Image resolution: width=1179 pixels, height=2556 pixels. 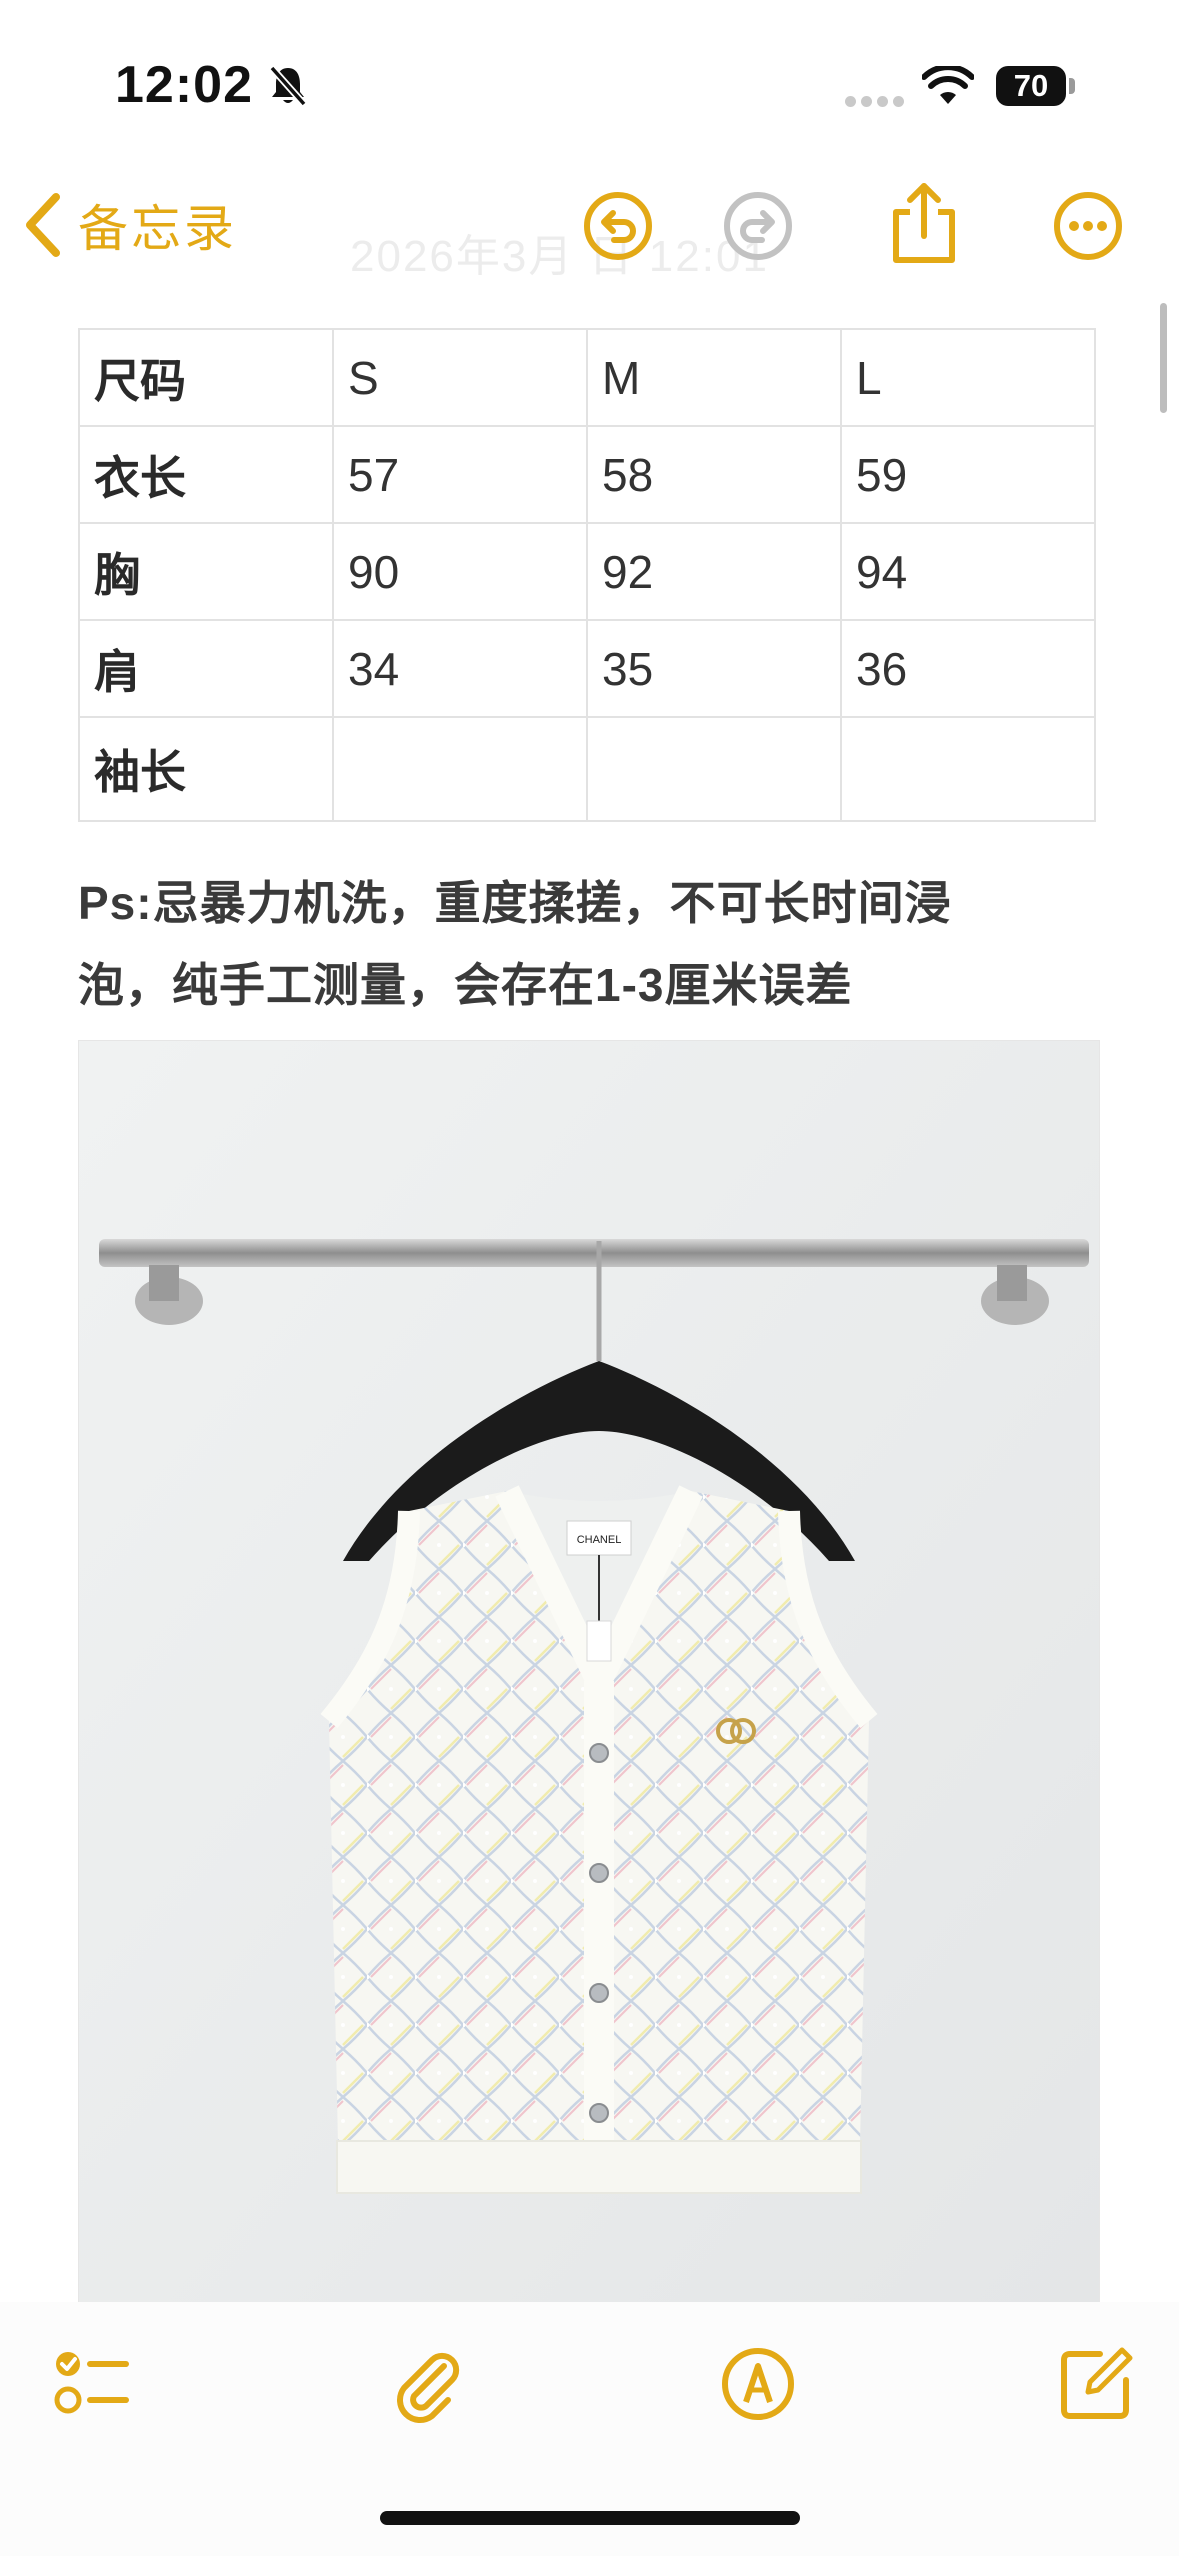 What do you see at coordinates (968, 377) in the screenshot?
I see `table-cell: L` at bounding box center [968, 377].